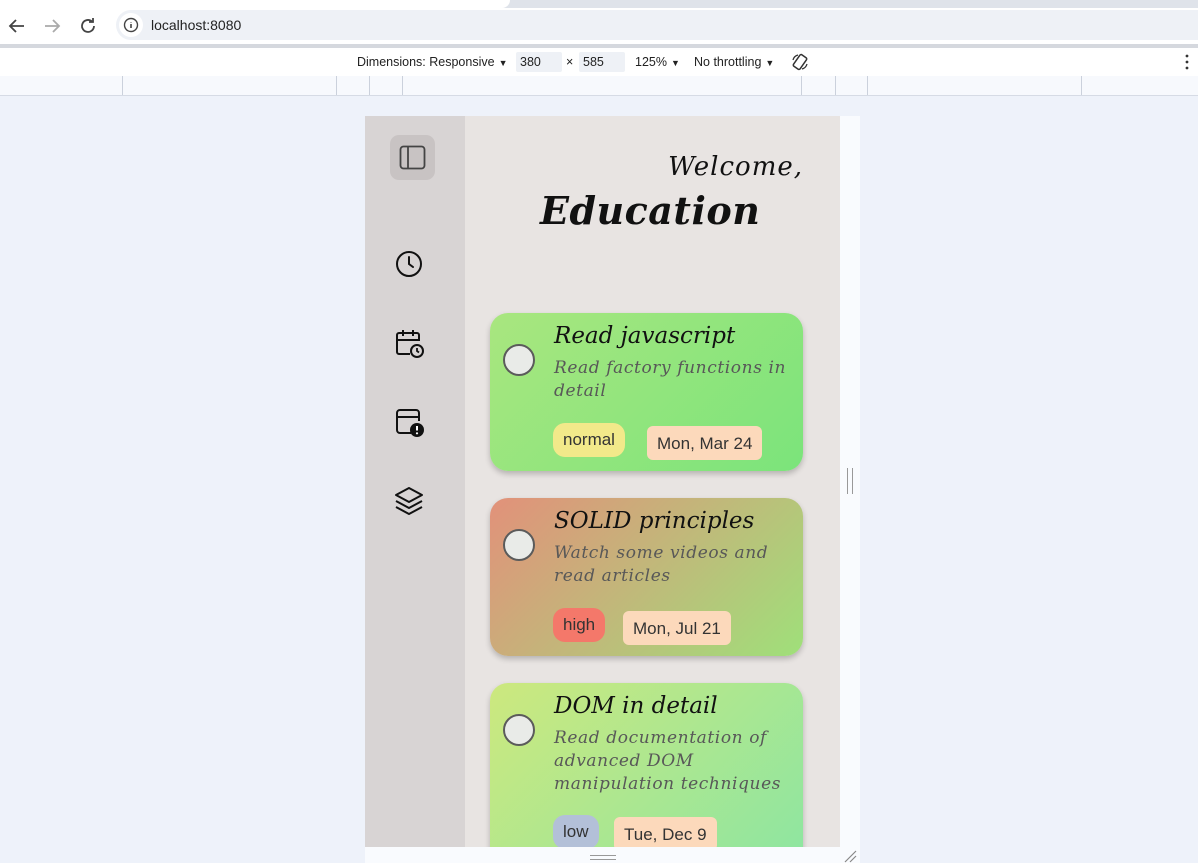 Image resolution: width=1198 pixels, height=863 pixels. Describe the element at coordinates (654, 521) in the screenshot. I see `task-title: SOLID principles` at that location.